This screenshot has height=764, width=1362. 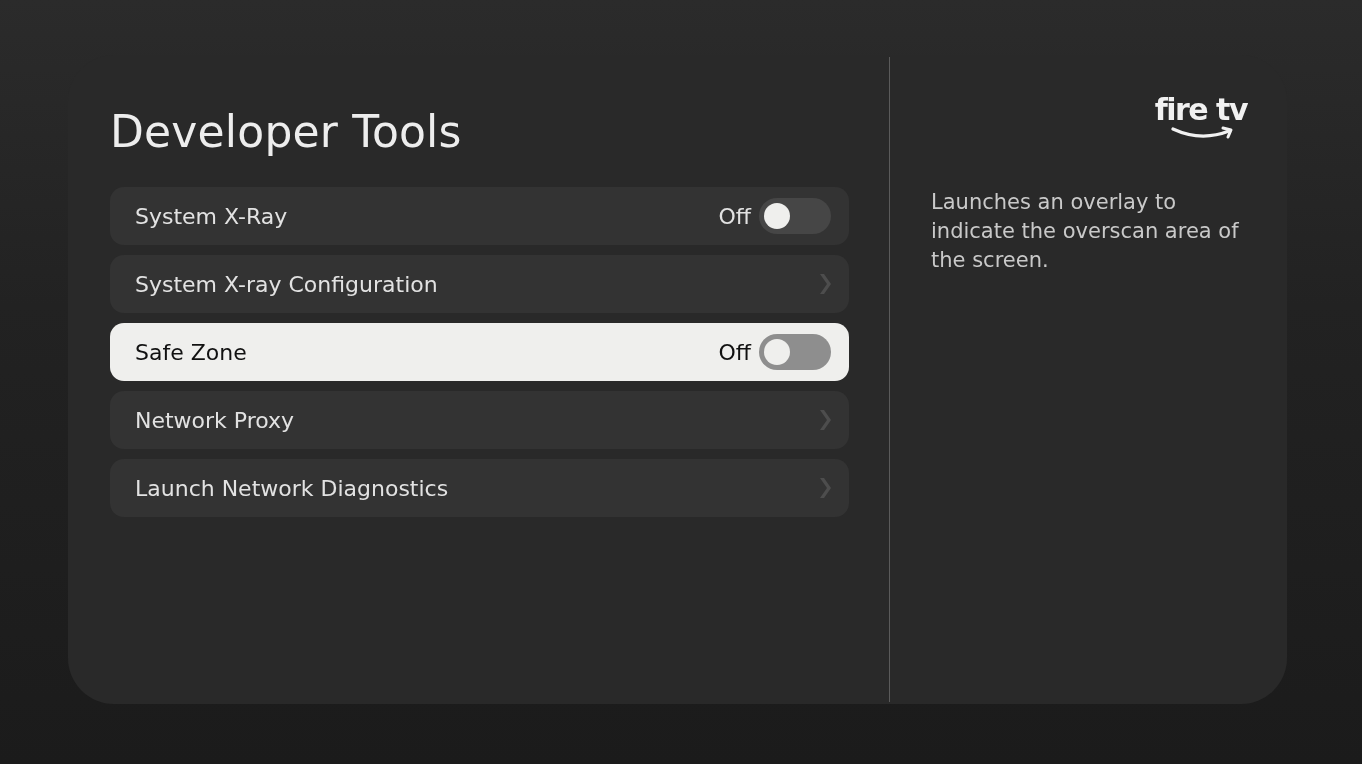 What do you see at coordinates (479, 216) in the screenshot?
I see `settings-row: System X-Ray Off` at bounding box center [479, 216].